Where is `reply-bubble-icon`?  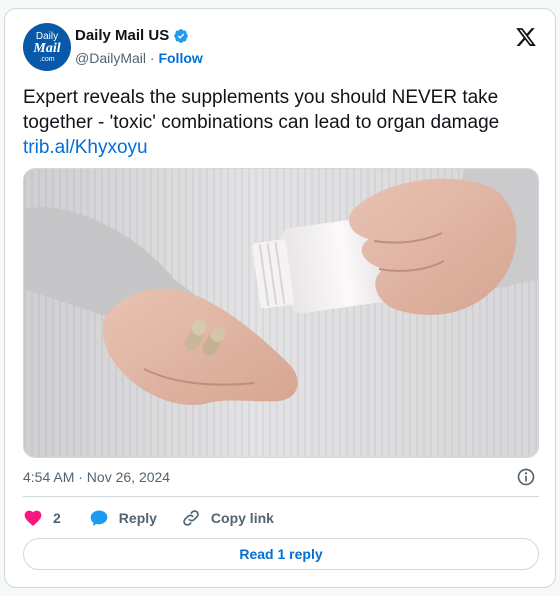
reply-bubble-icon is located at coordinates (99, 518).